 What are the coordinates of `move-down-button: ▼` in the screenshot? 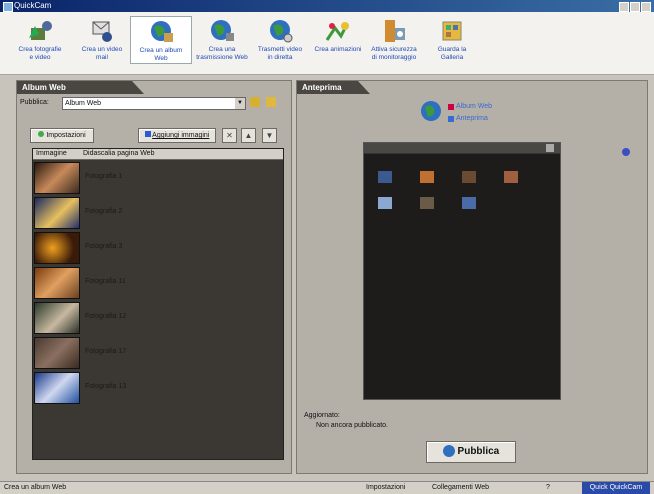 It's located at (269, 135).